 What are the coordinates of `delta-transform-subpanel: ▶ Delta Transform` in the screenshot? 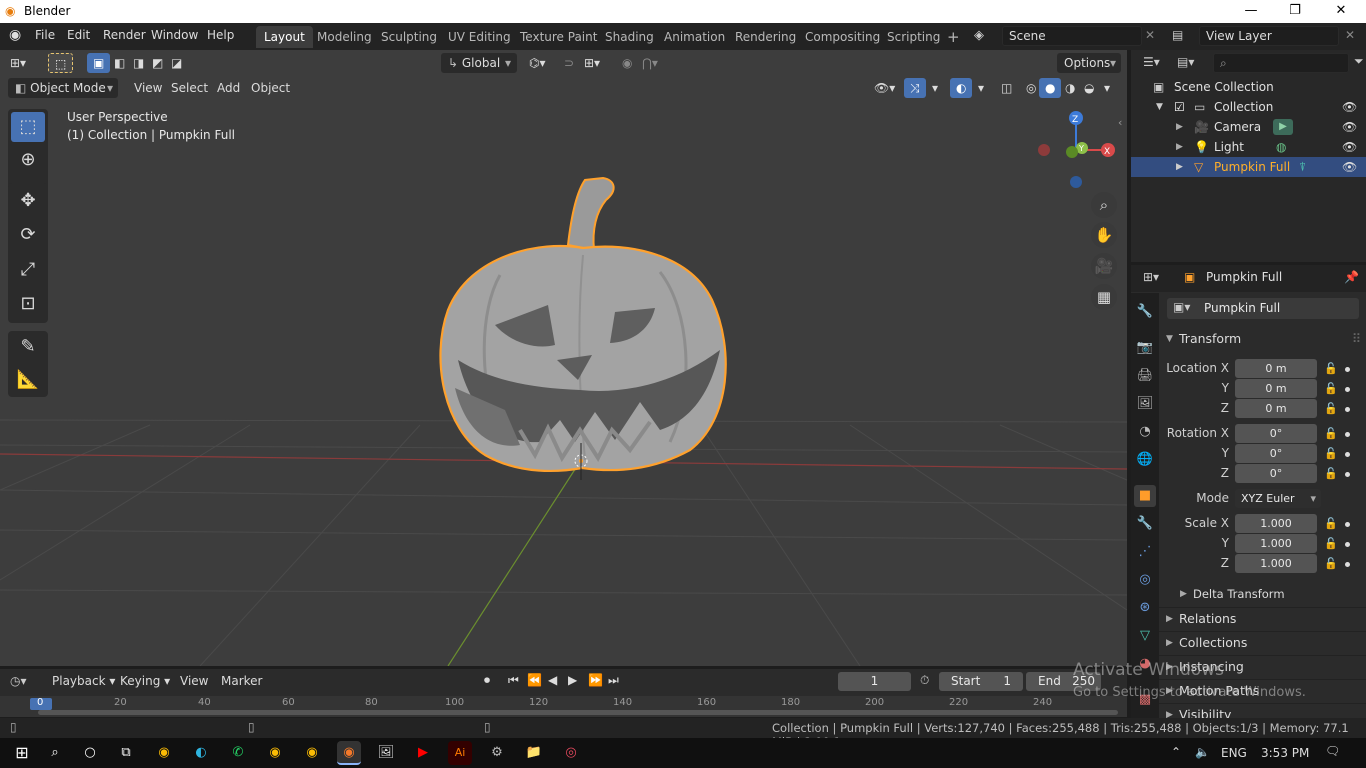 It's located at (1269, 594).